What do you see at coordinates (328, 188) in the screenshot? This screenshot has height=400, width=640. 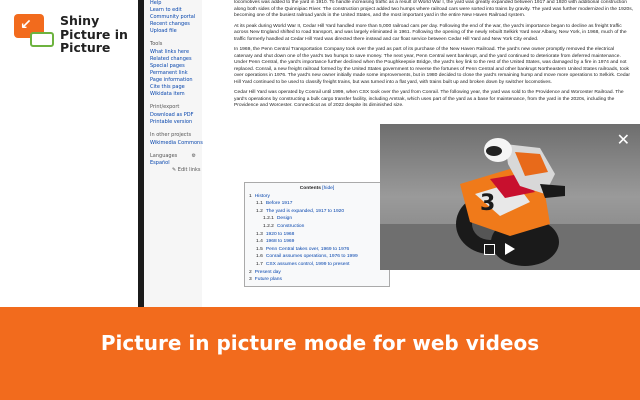 I see `toc-hide-link: [hide]` at bounding box center [328, 188].